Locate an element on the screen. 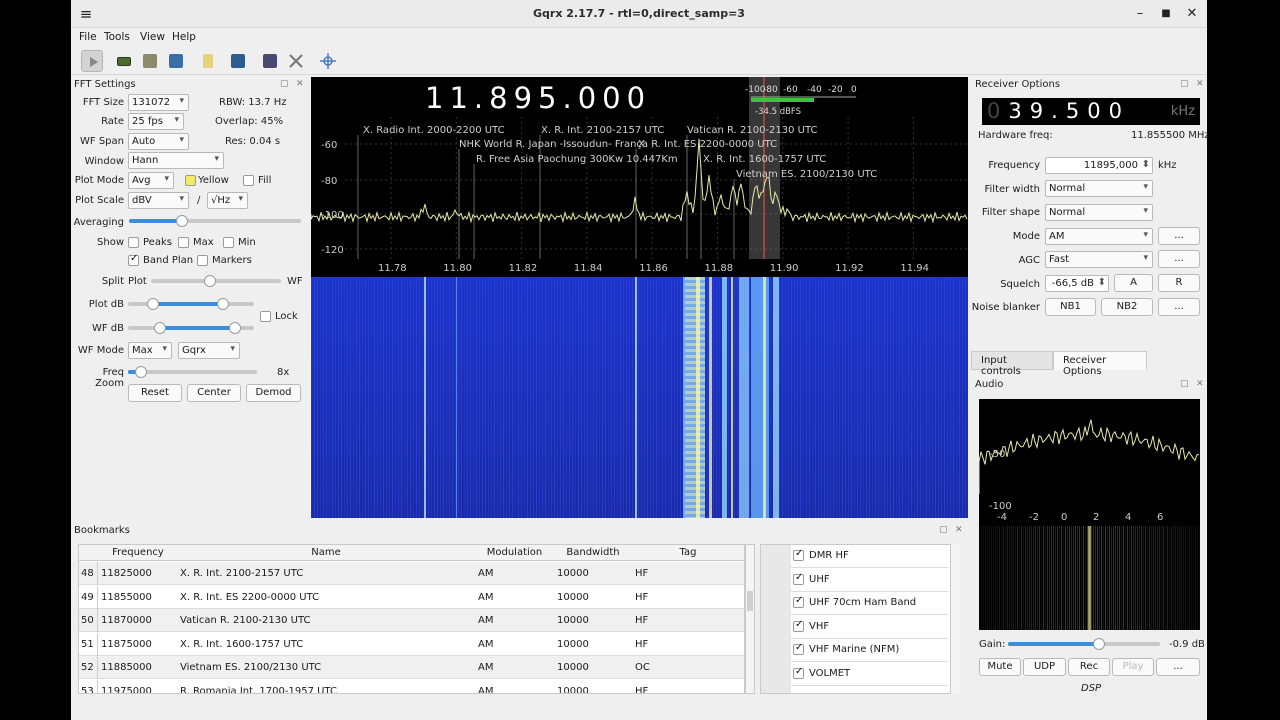  plot-scale-select: dBV is located at coordinates (158, 200).